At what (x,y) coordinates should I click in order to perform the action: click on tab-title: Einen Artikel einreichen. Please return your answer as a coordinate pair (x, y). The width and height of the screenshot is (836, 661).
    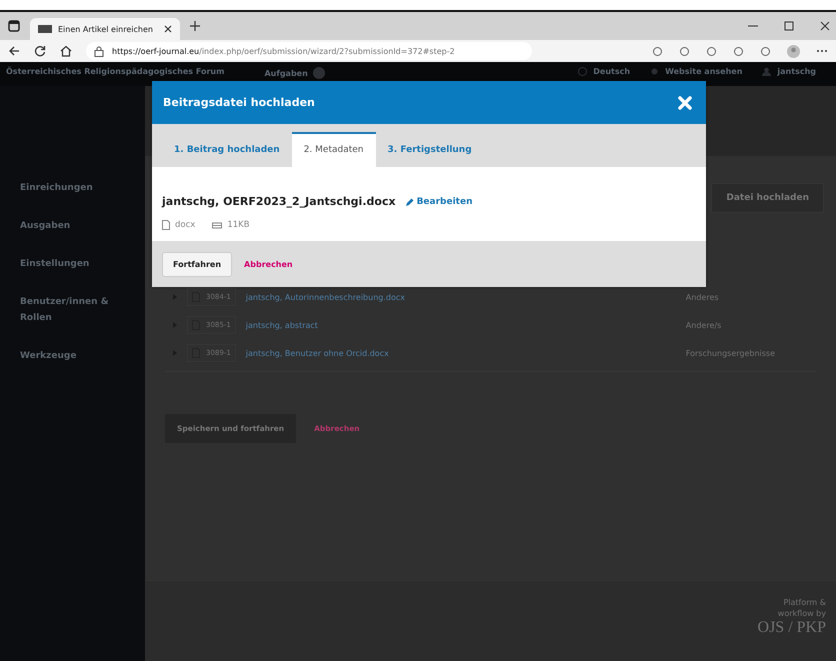
    Looking at the image, I should click on (106, 29).